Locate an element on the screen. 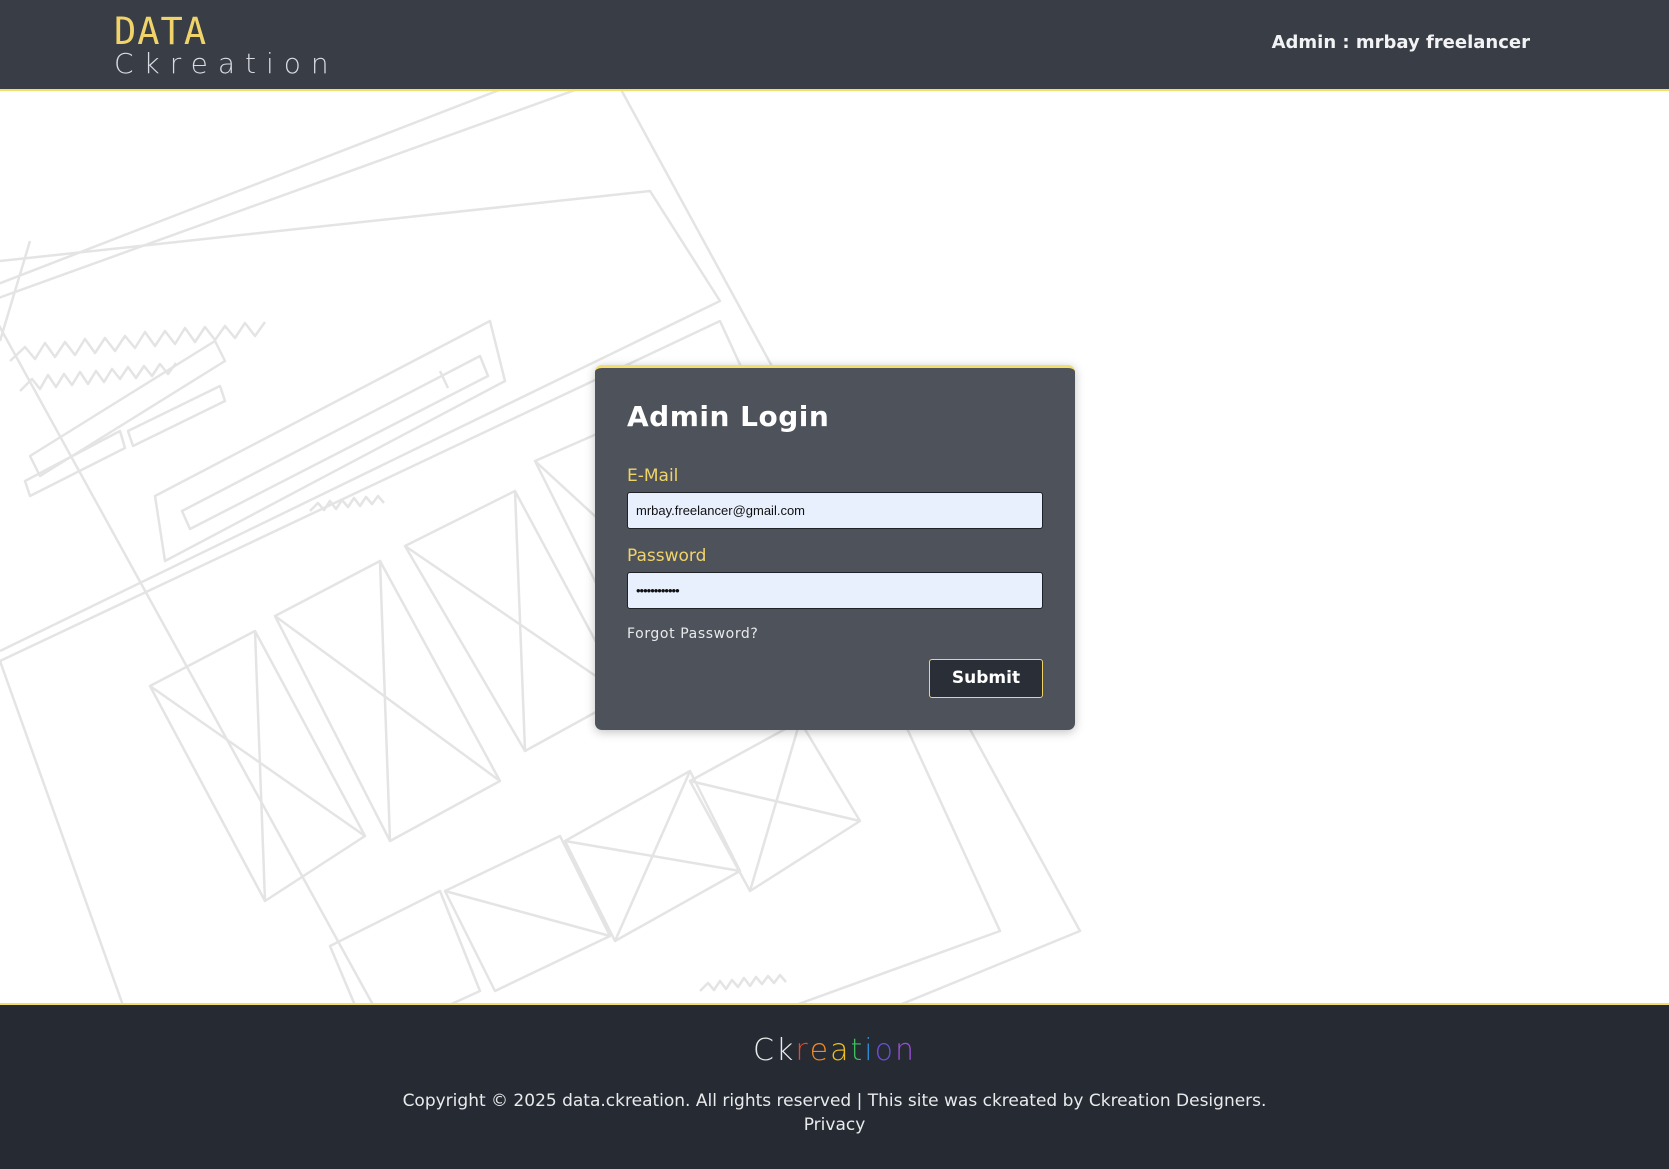 The height and width of the screenshot is (1169, 1669). footer-logo-letter: C is located at coordinates (764, 1050).